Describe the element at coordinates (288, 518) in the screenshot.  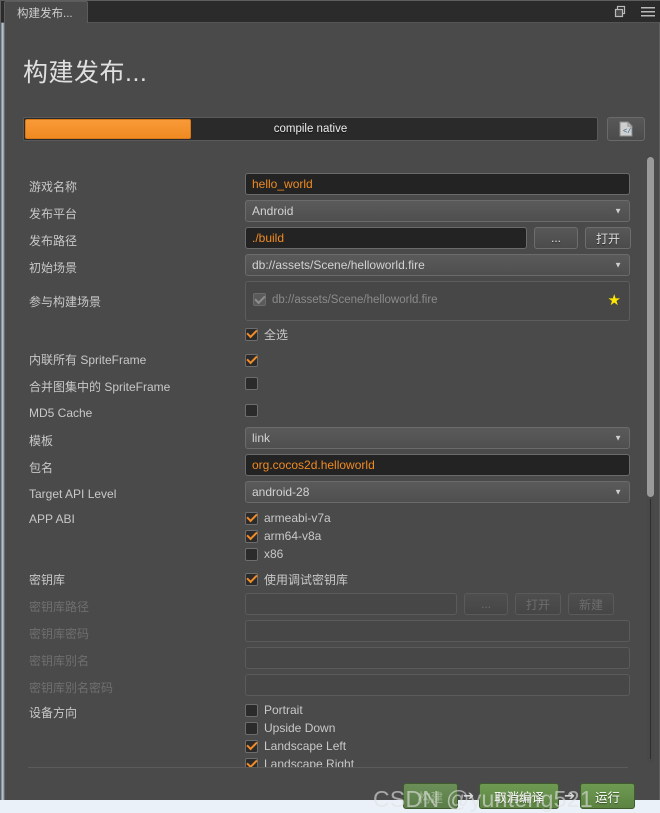
I see `app-abi-option-armeabi-v7a: armeabi-v7a` at that location.